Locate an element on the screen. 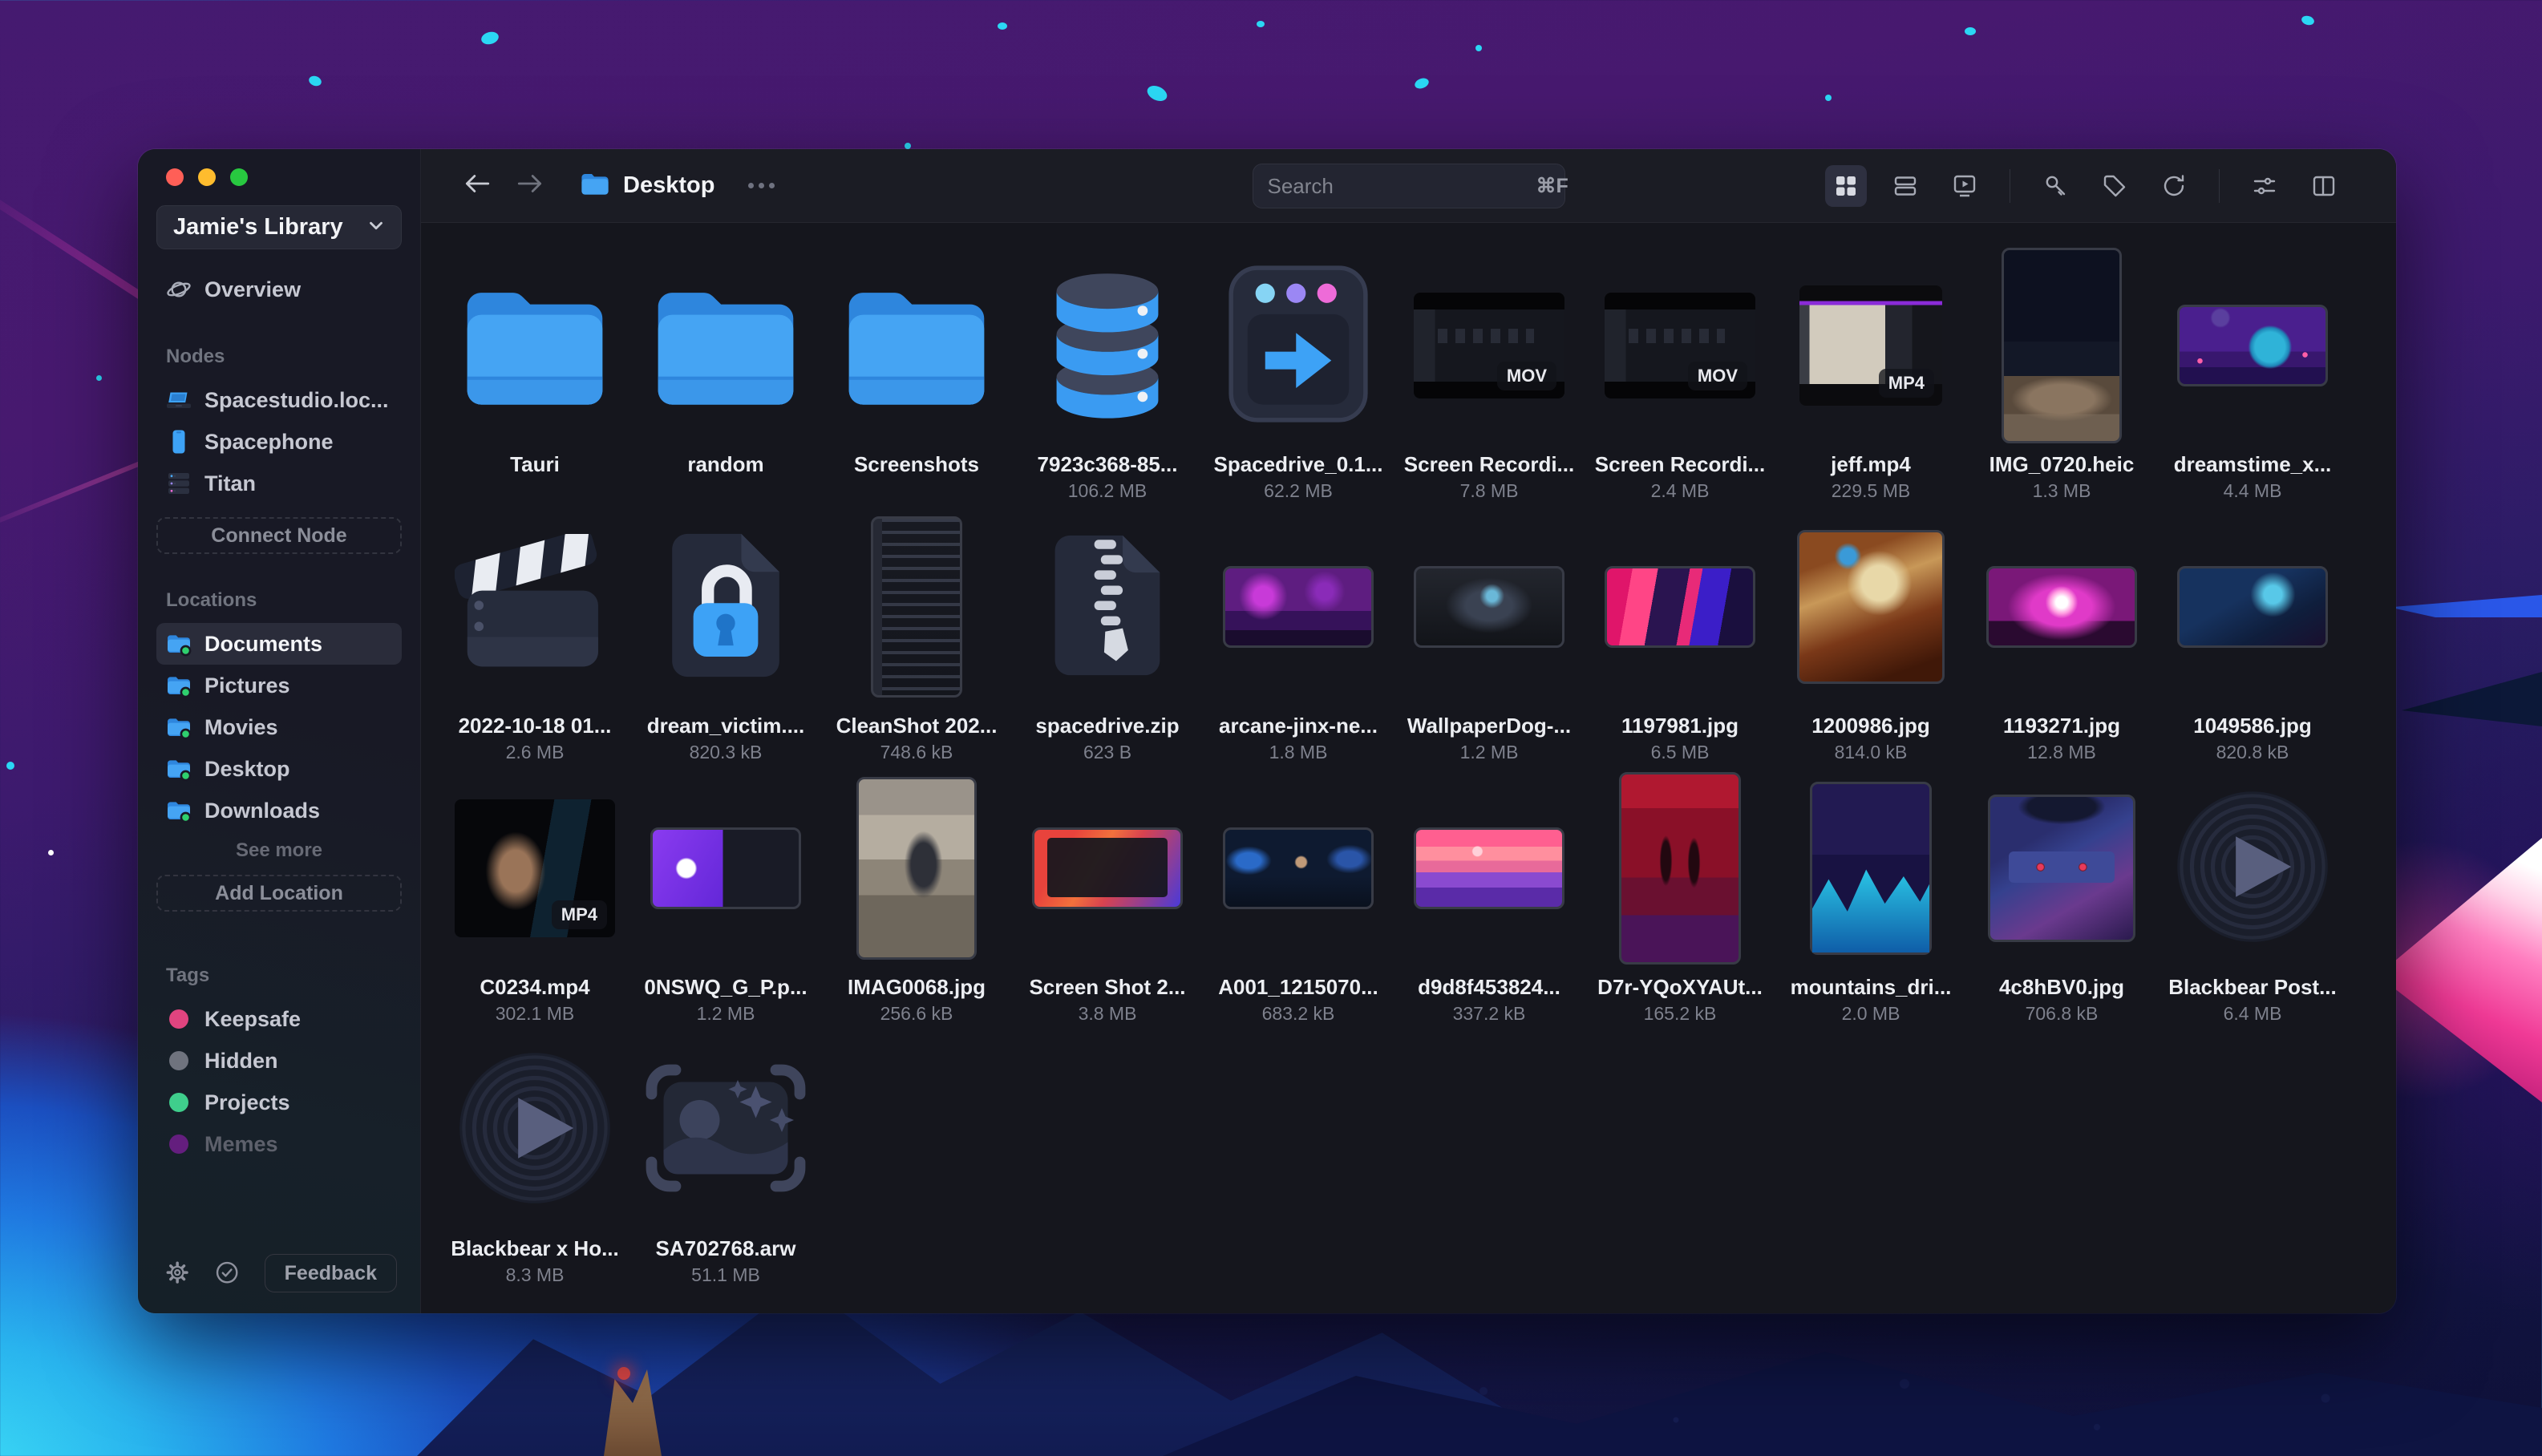 The width and height of the screenshot is (2542, 1456). sidebar-tag-keepsafe: Keepsafe is located at coordinates (279, 1019).